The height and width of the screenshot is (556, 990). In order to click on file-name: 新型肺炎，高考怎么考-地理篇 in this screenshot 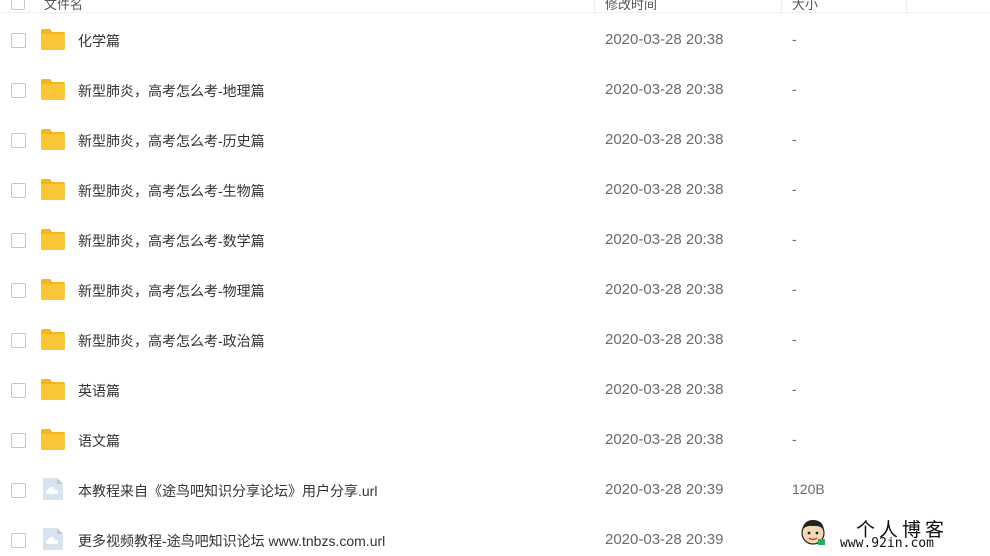, I will do `click(171, 91)`.